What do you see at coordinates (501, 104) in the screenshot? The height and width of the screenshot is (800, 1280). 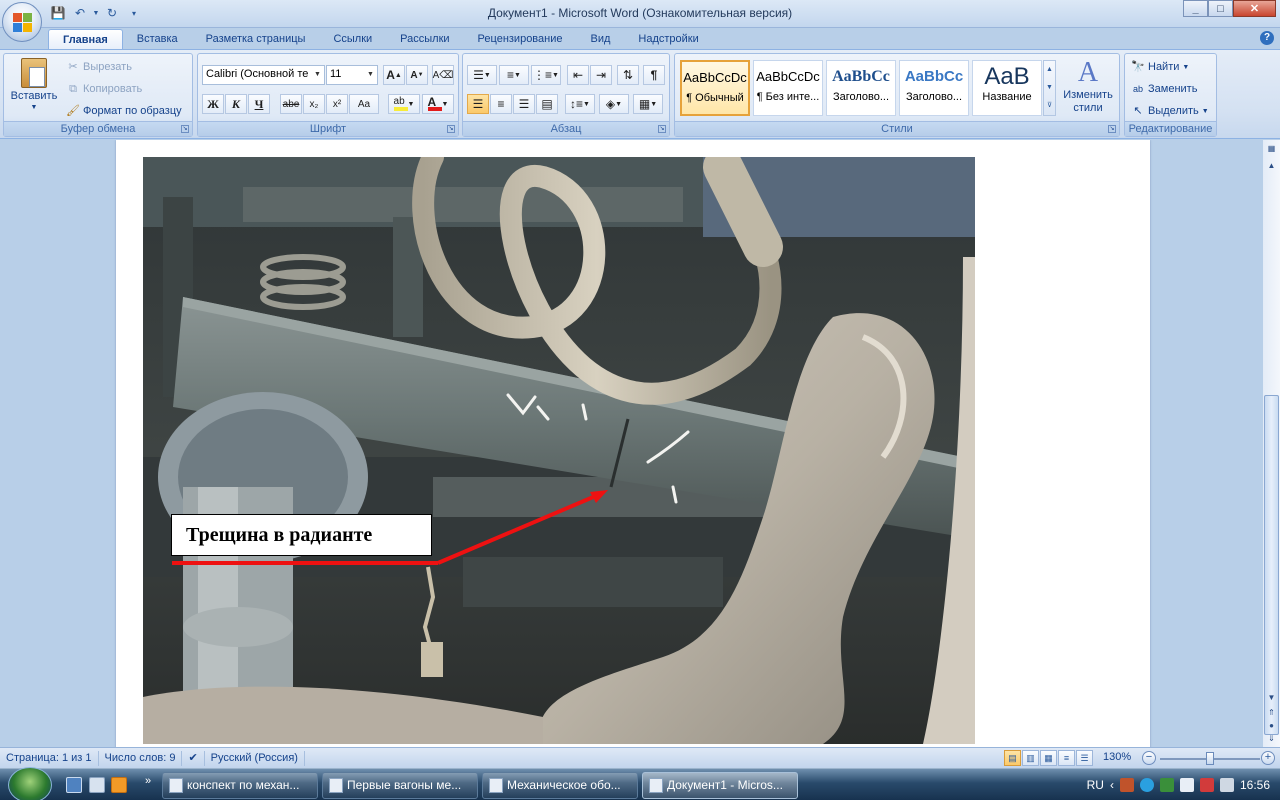 I see `align-center-button: ≡` at bounding box center [501, 104].